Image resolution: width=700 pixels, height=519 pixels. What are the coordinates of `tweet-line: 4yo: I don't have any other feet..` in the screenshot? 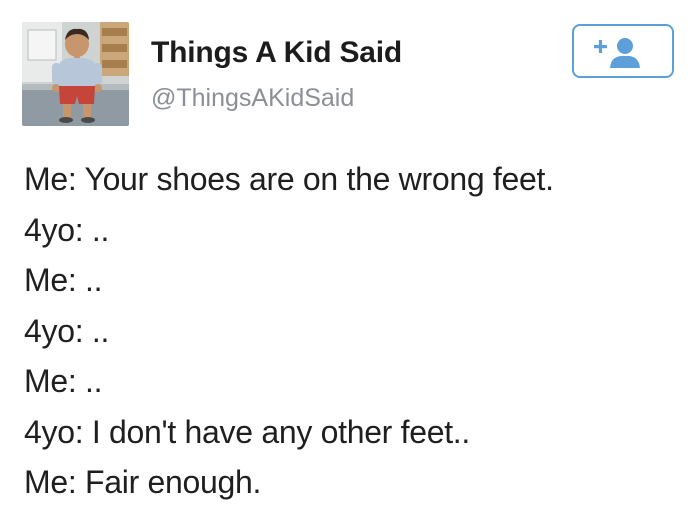 It's located at (247, 431).